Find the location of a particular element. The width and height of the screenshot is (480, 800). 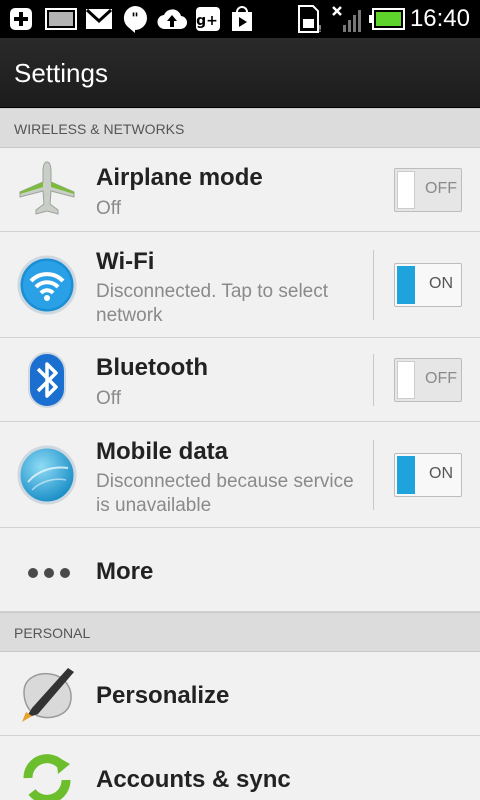

keyboard-icon is located at coordinates (61, 19).